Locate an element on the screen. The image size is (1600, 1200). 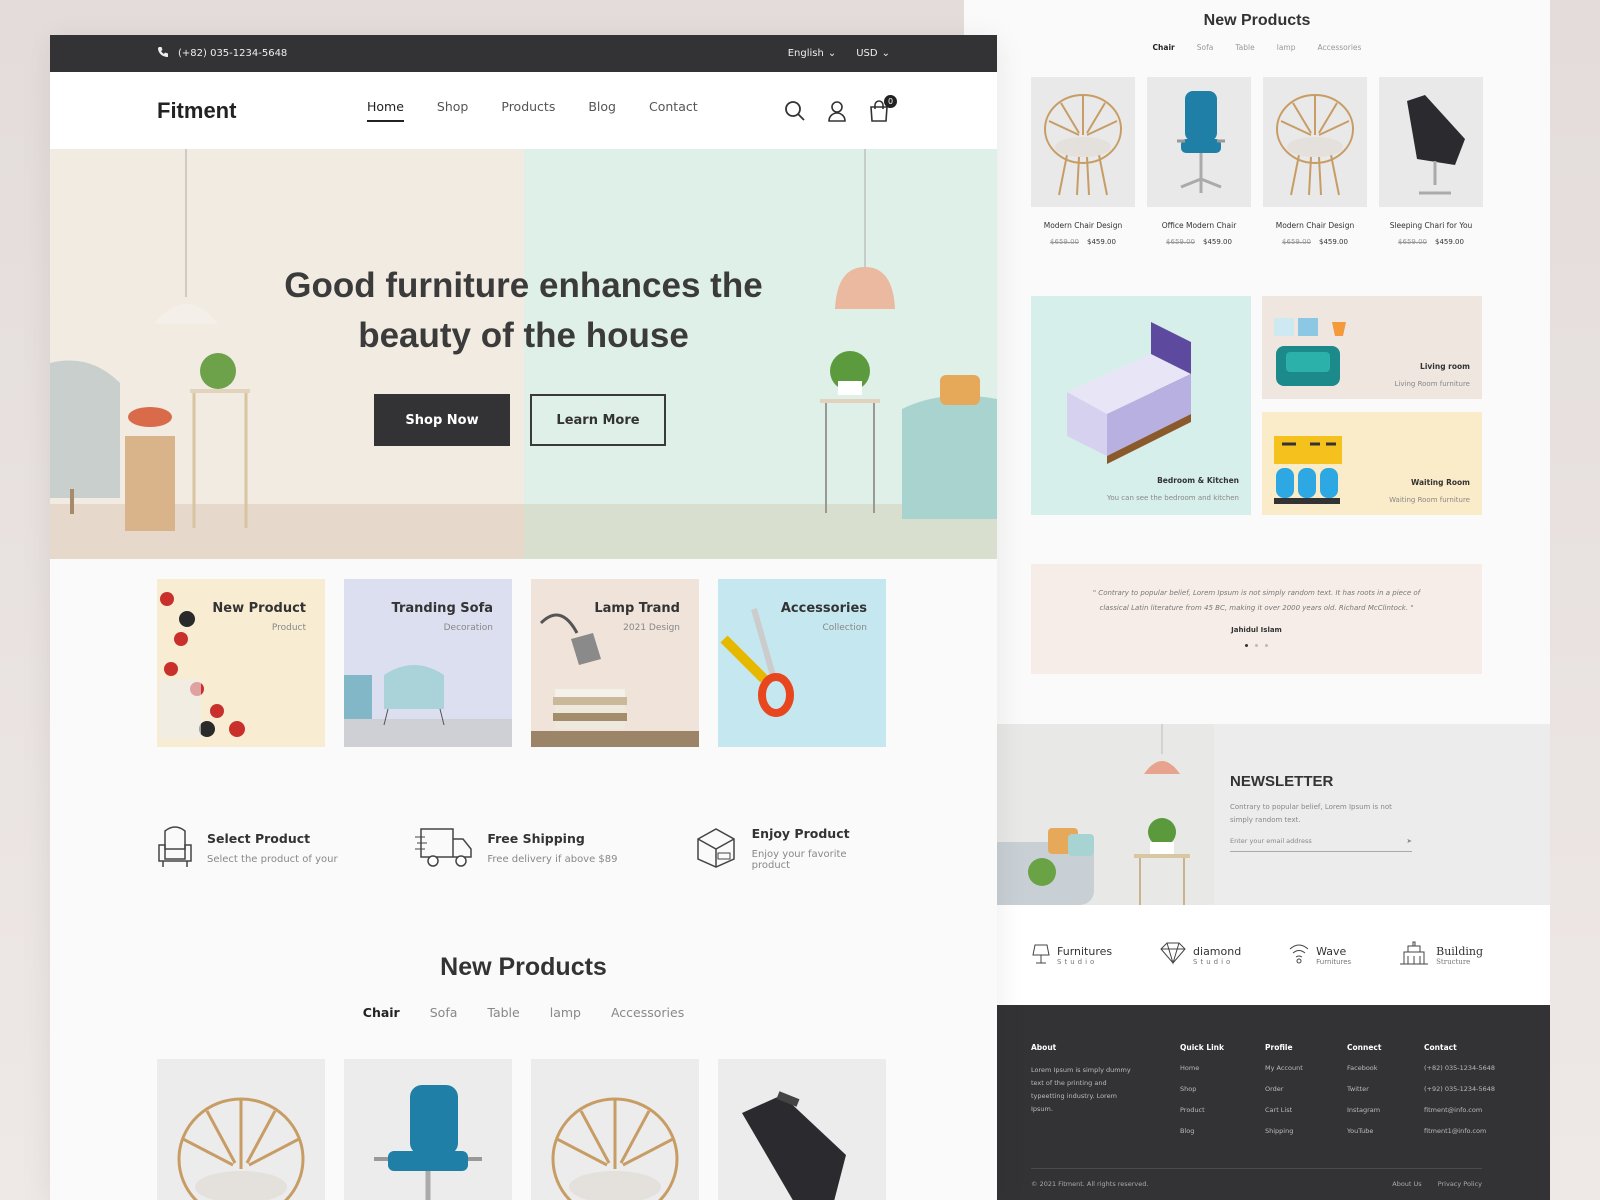
category-card-sofa: Tranding Sofa Decoration is located at coordinates (428, 663).